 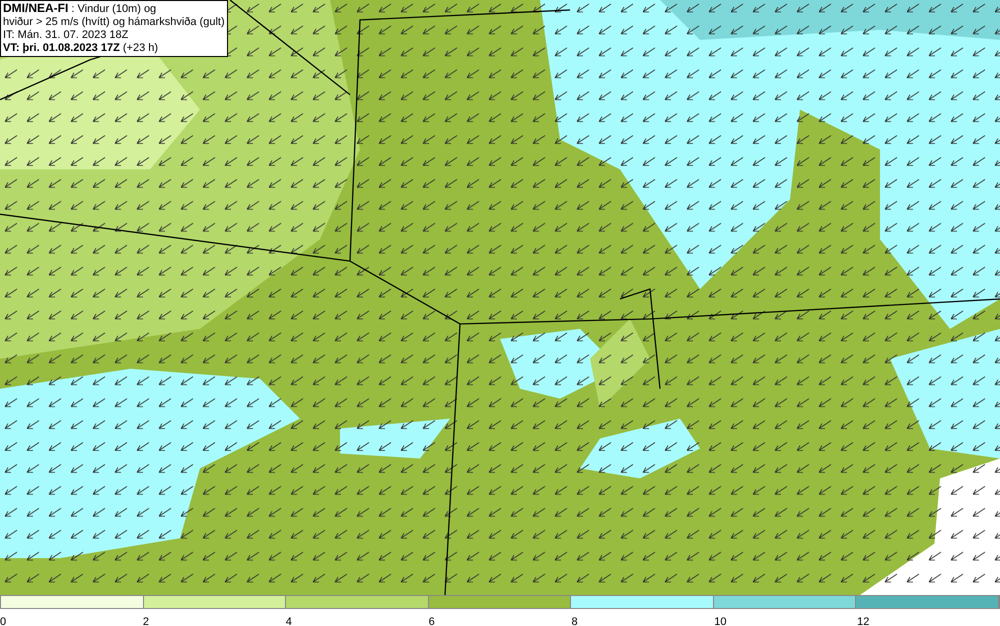 I want to click on scale-label: 12, so click(x=863, y=621).